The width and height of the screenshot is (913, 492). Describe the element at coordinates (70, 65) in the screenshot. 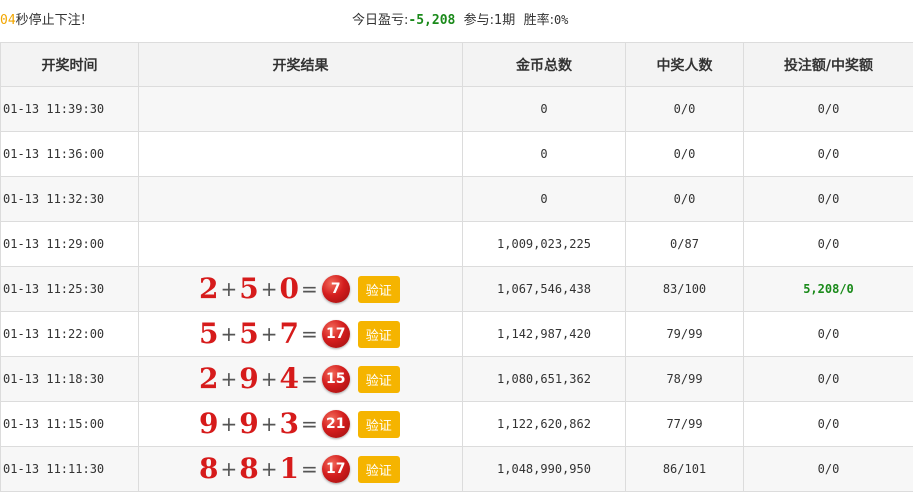

I see `col-header-time: 开奖时间` at that location.